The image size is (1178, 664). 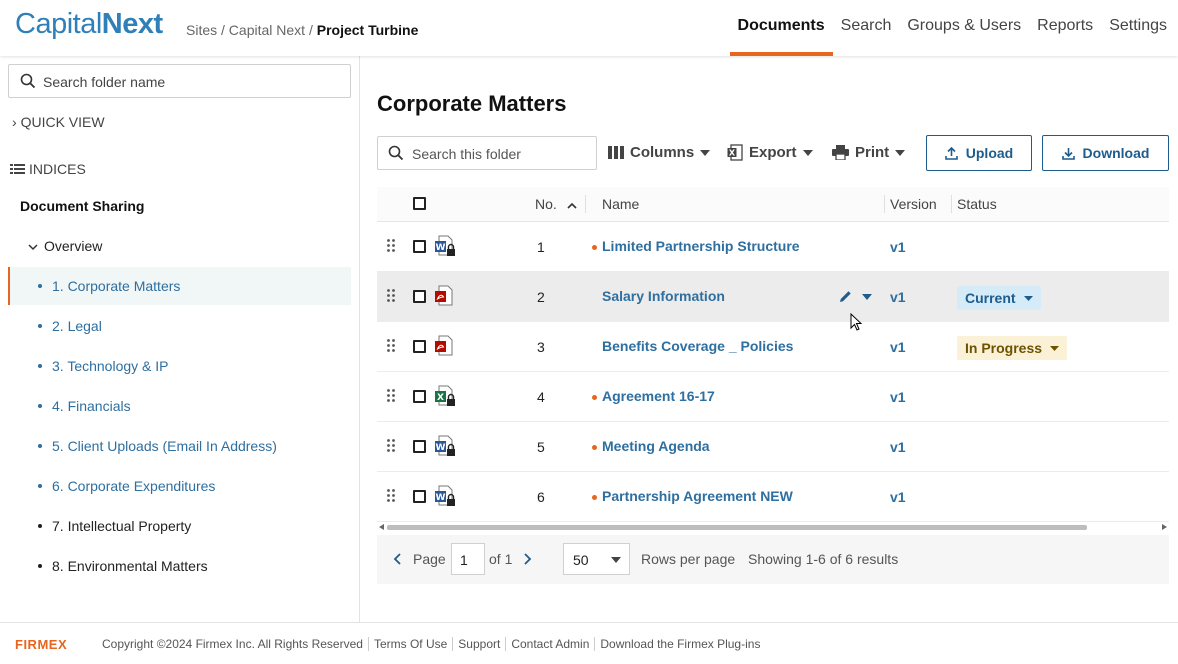 I want to click on column-header-no: No., so click(x=556, y=204).